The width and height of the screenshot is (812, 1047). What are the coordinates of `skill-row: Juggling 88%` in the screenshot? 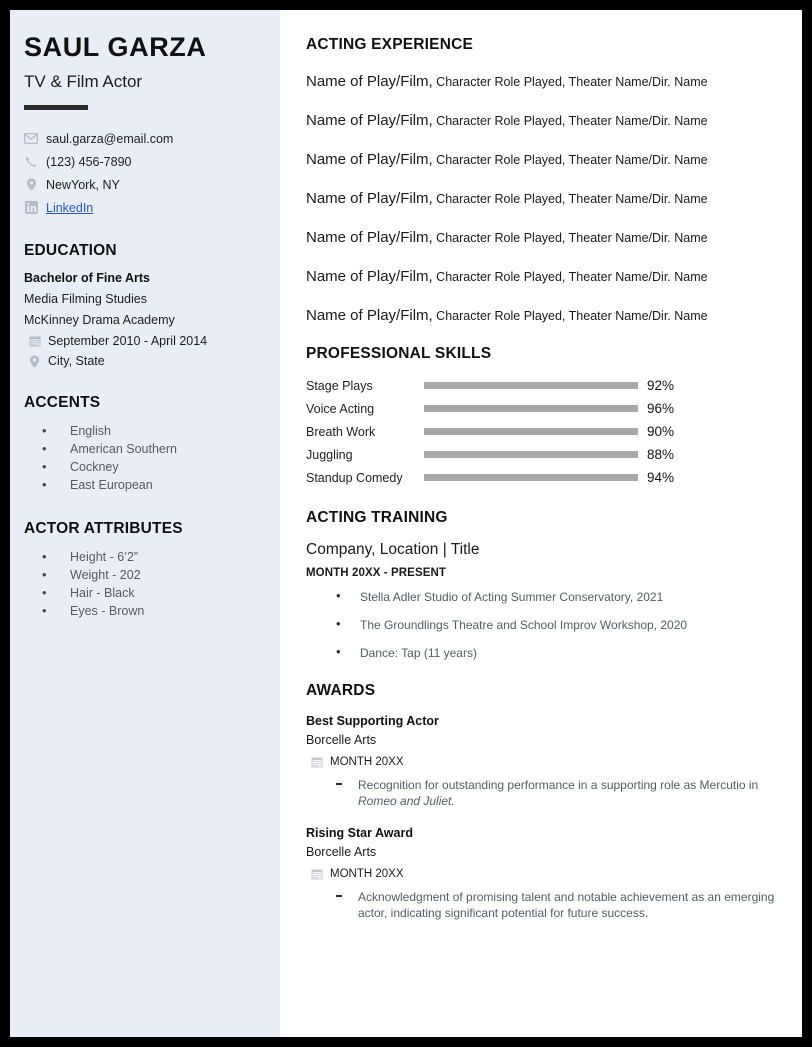 It's located at (541, 454).